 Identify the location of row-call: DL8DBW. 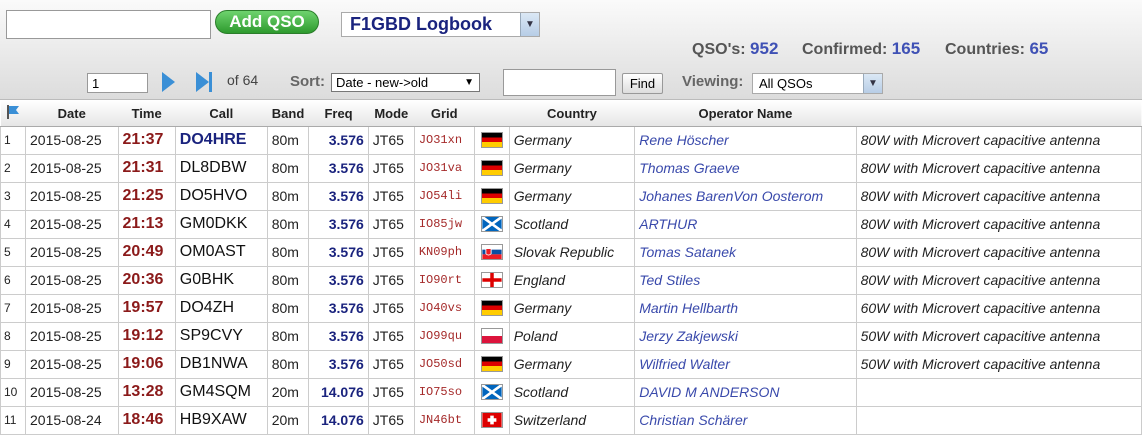
(221, 168).